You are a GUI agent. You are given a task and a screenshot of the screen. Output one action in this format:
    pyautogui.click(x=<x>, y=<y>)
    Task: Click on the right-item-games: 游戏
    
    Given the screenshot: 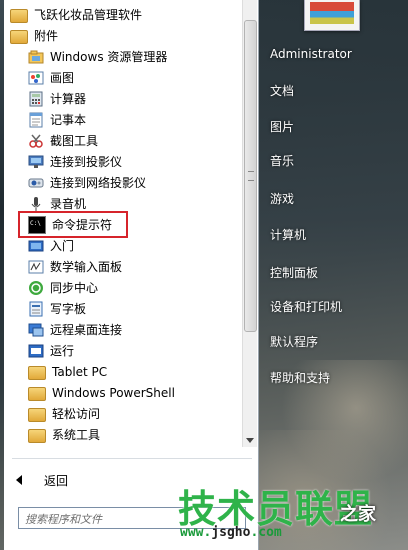 What is the action you would take?
    pyautogui.click(x=282, y=198)
    